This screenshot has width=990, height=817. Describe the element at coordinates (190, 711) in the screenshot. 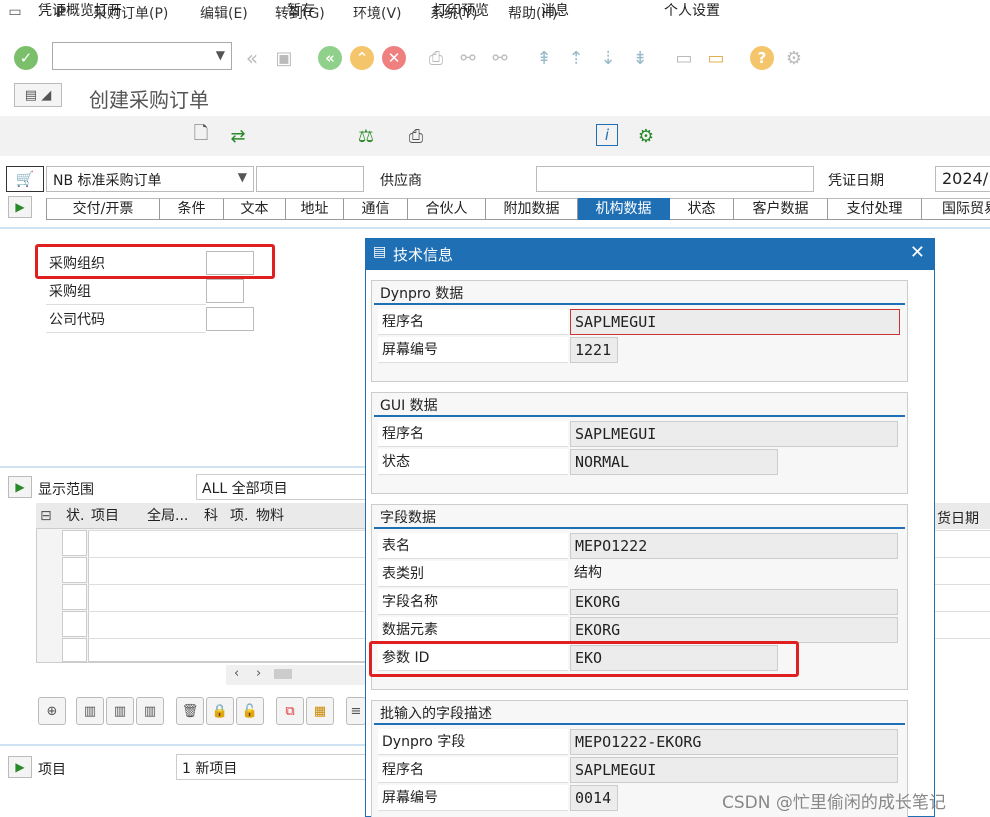

I see `delete-icon: 🗑` at that location.